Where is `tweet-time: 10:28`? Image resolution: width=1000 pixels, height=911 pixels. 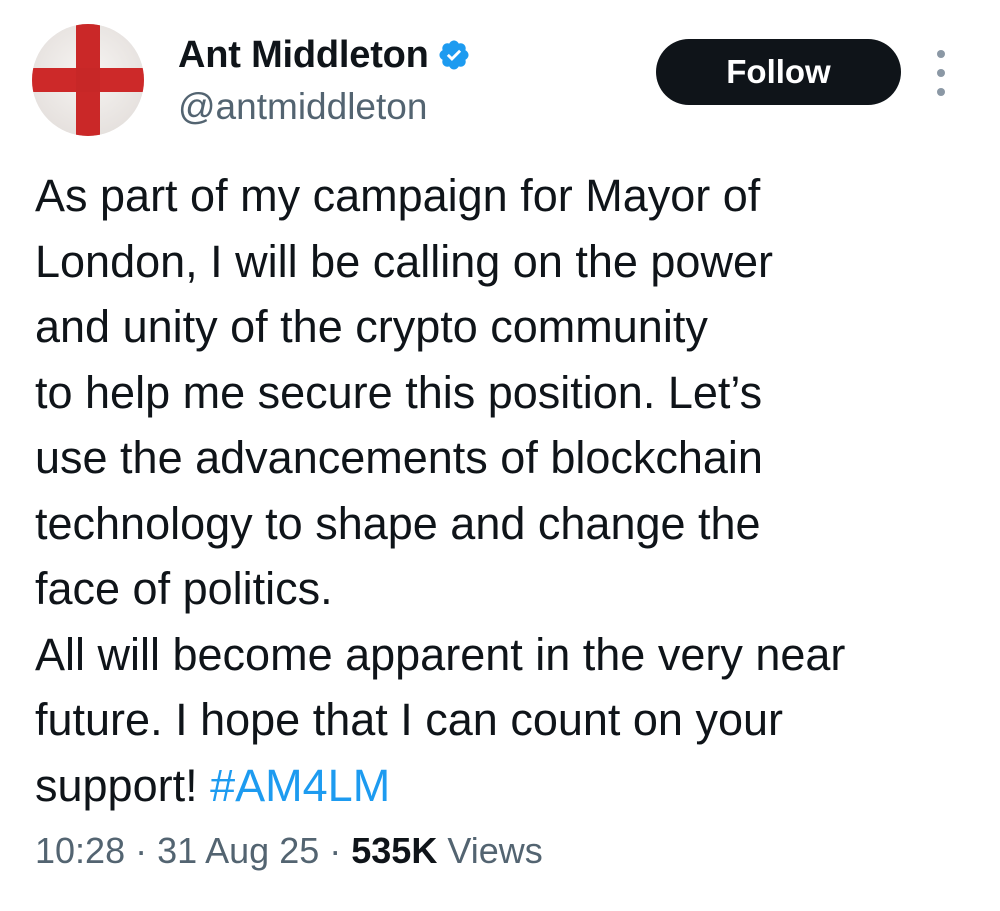 tweet-time: 10:28 is located at coordinates (80, 851).